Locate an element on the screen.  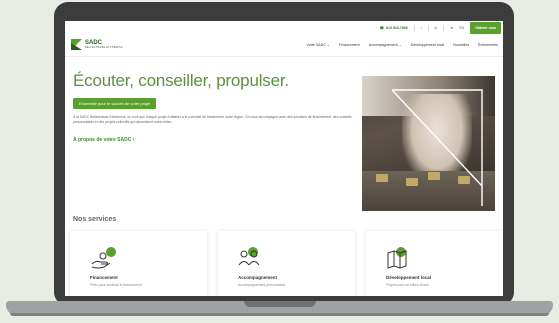
services-title: Nos services is located at coordinates (95, 219).